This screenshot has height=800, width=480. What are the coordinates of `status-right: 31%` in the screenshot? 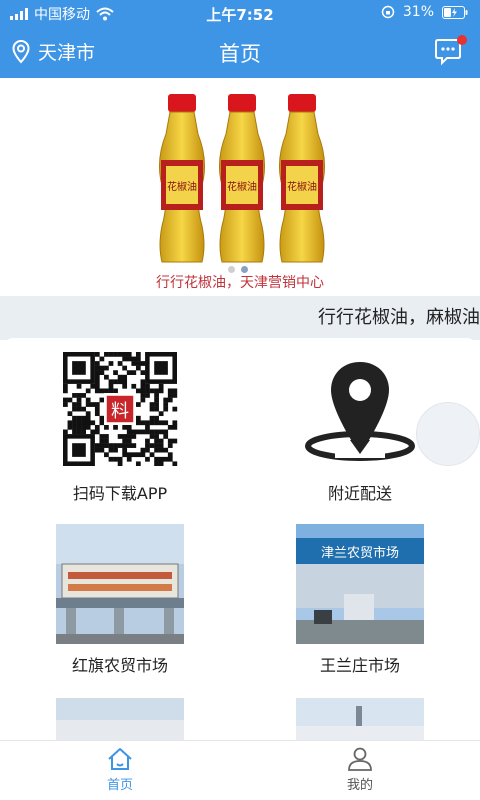 It's located at (424, 12).